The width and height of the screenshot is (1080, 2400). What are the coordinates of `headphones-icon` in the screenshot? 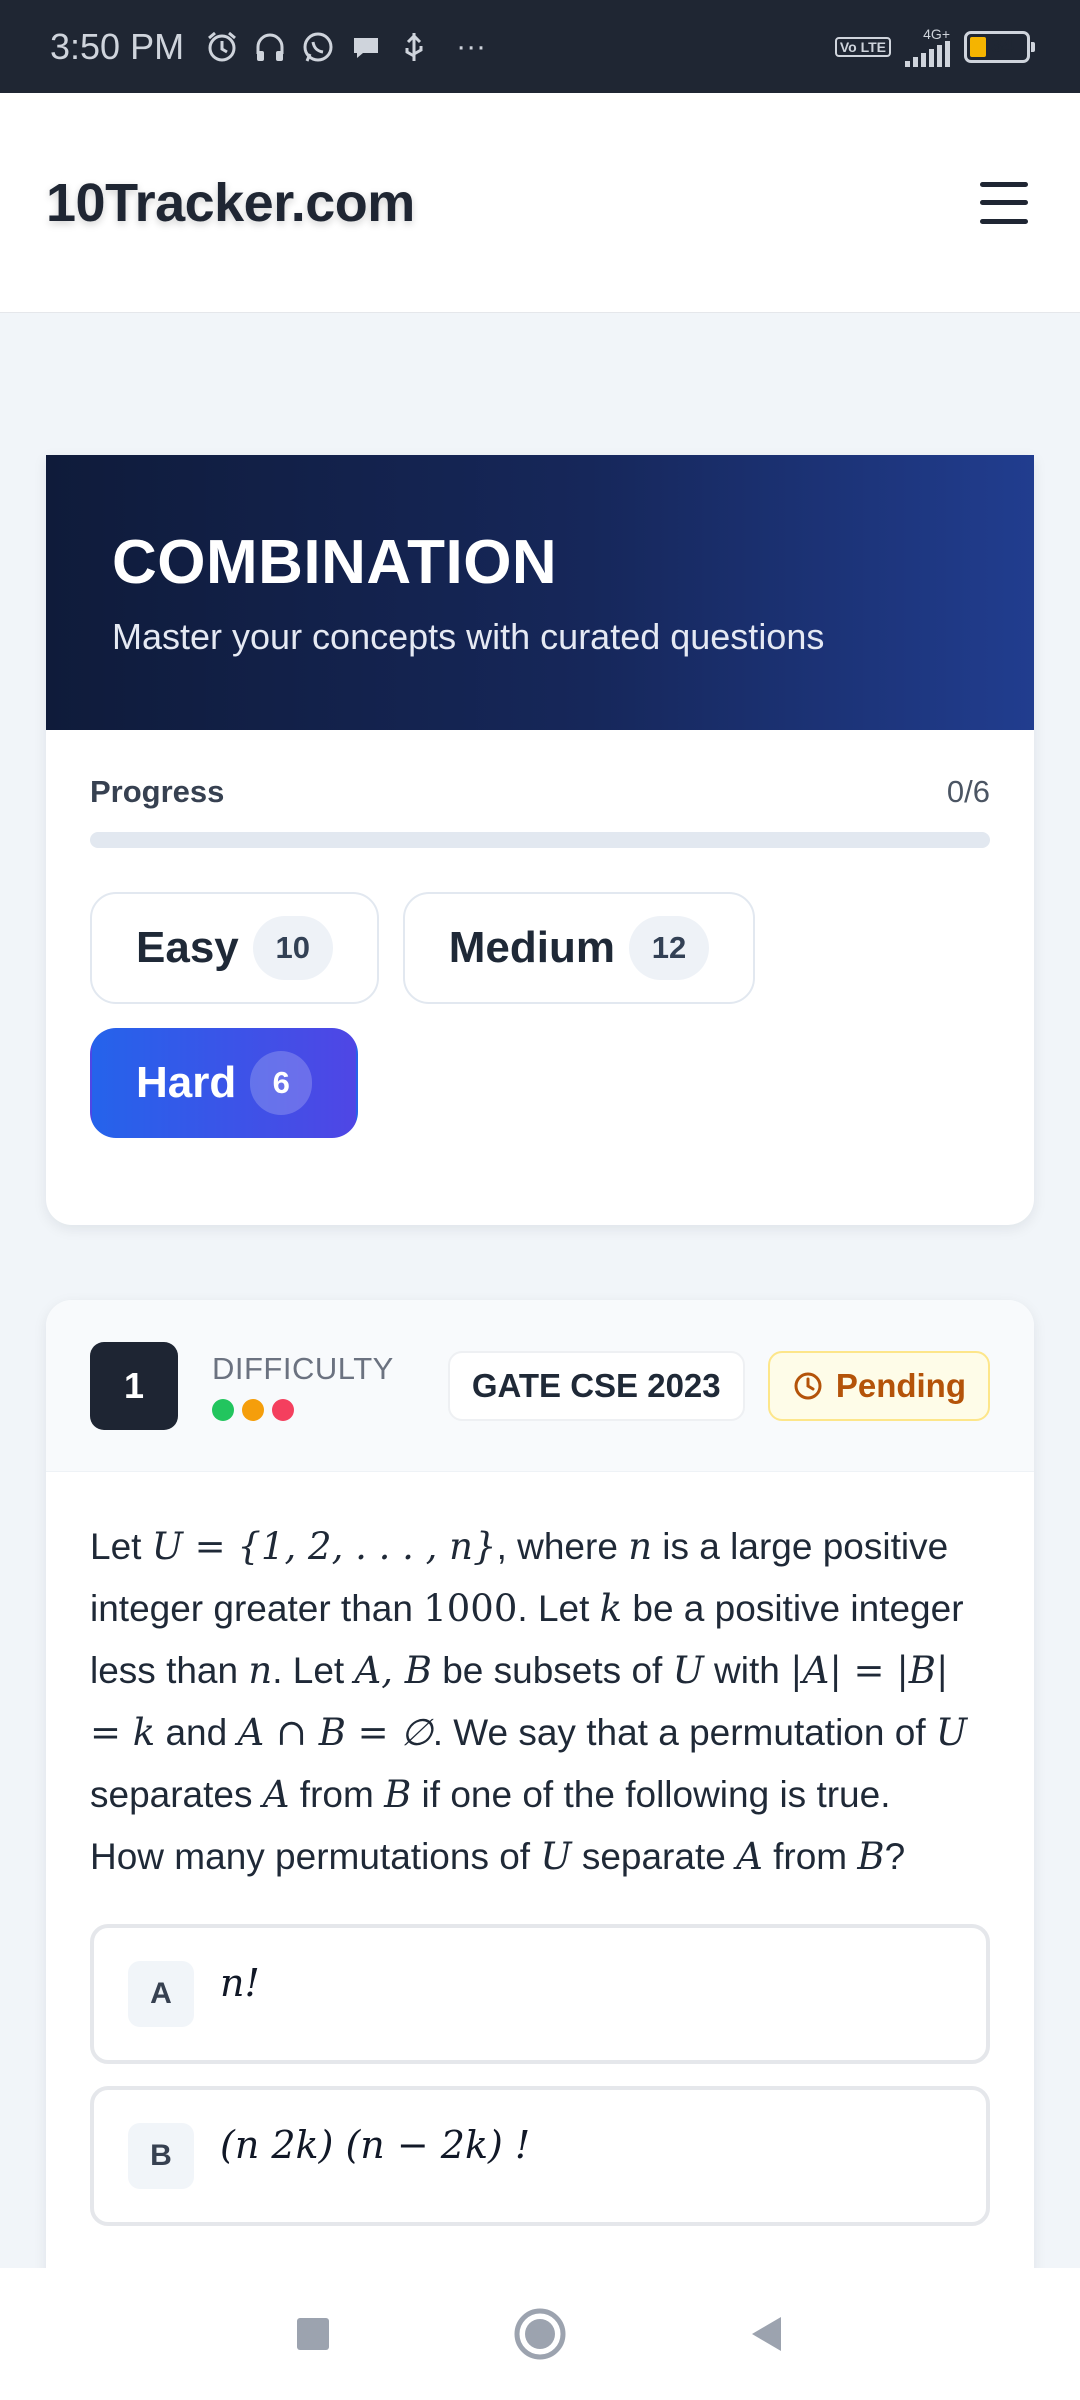 It's located at (270, 47).